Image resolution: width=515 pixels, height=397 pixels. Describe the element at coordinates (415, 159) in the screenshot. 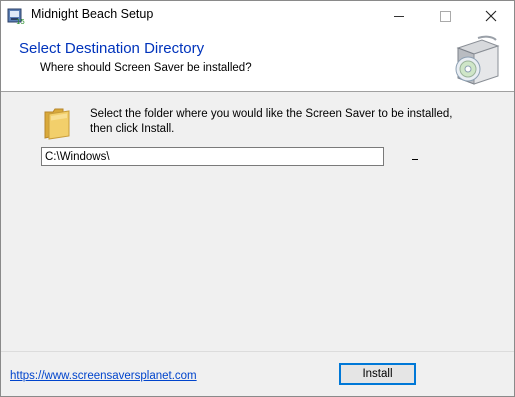

I see `text-cursor-mark` at that location.